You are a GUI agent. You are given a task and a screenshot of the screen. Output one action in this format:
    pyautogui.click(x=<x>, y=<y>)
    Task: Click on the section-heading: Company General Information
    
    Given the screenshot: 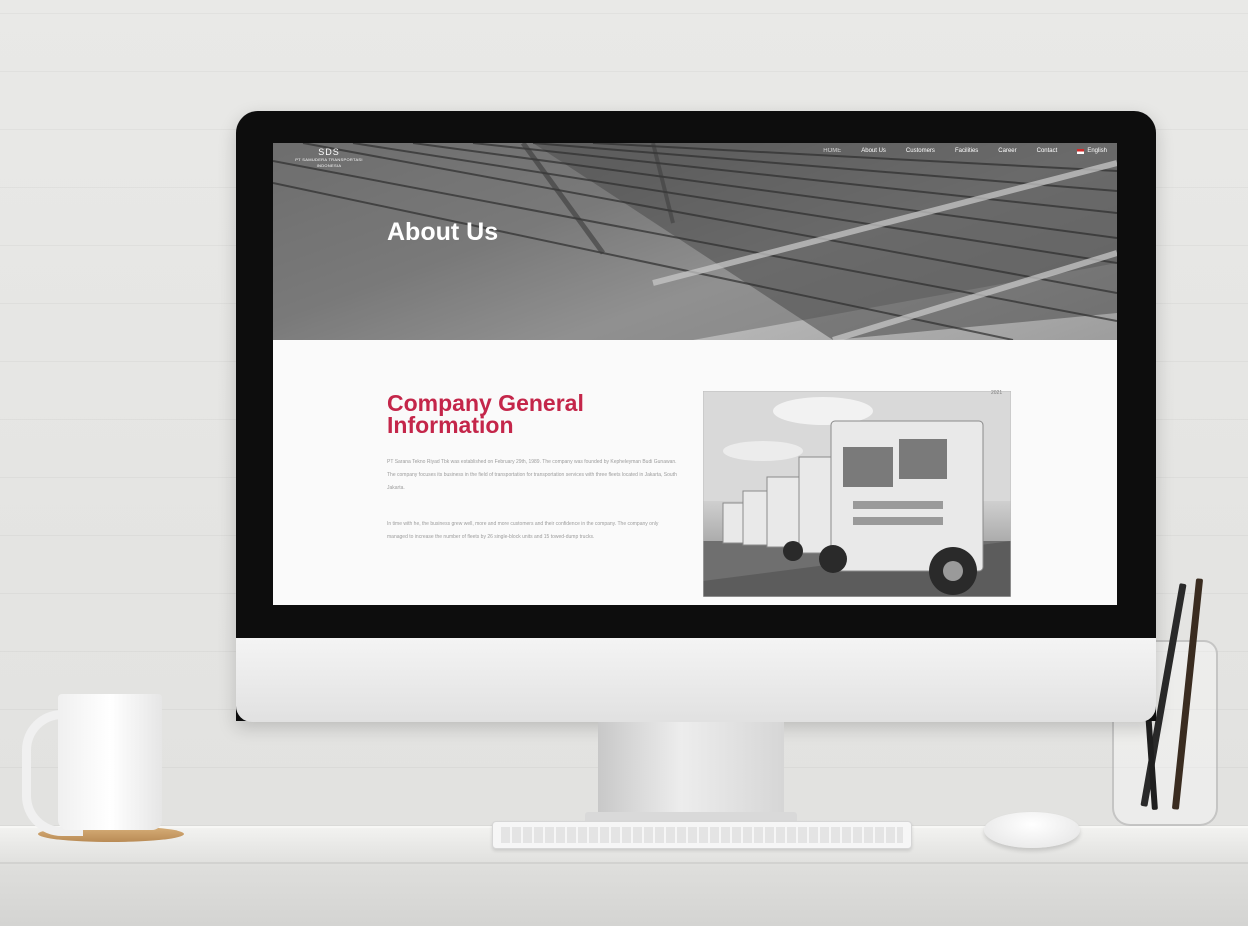 What is the action you would take?
    pyautogui.click(x=485, y=414)
    